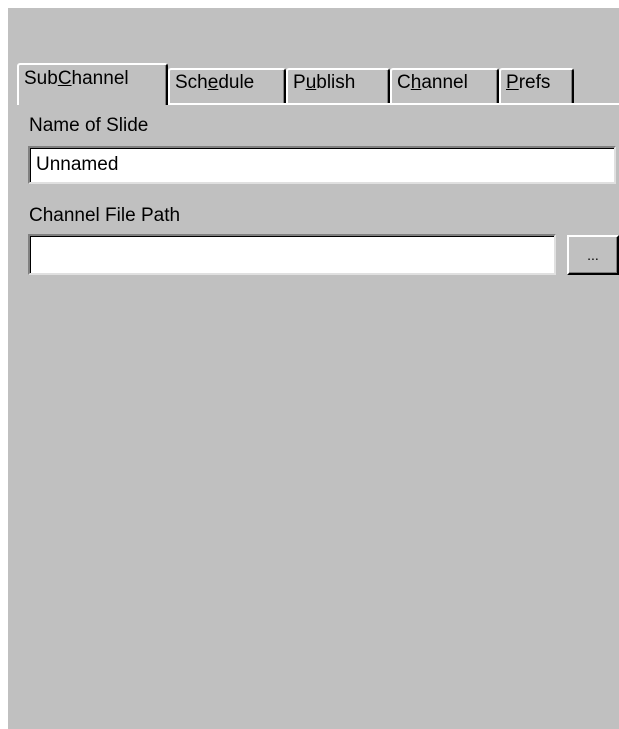 The image size is (619, 729). I want to click on tab-publish-accesskey: u, so click(311, 82).